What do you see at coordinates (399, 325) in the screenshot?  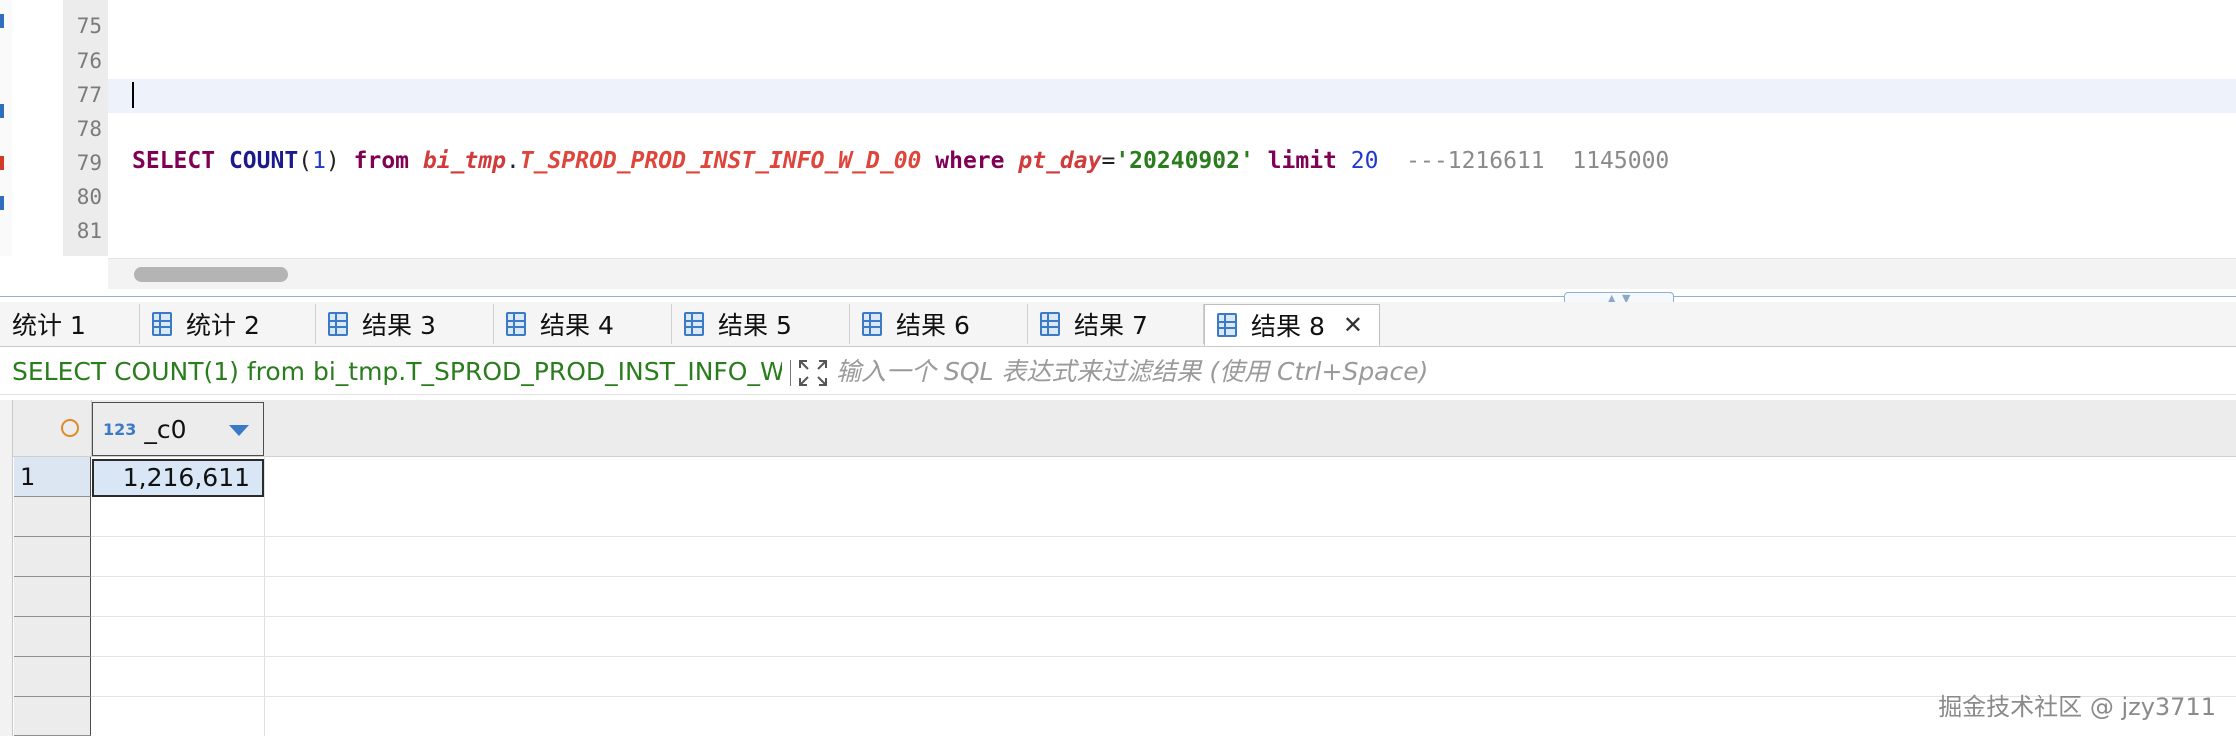 I see `tab-label: 结果 3` at bounding box center [399, 325].